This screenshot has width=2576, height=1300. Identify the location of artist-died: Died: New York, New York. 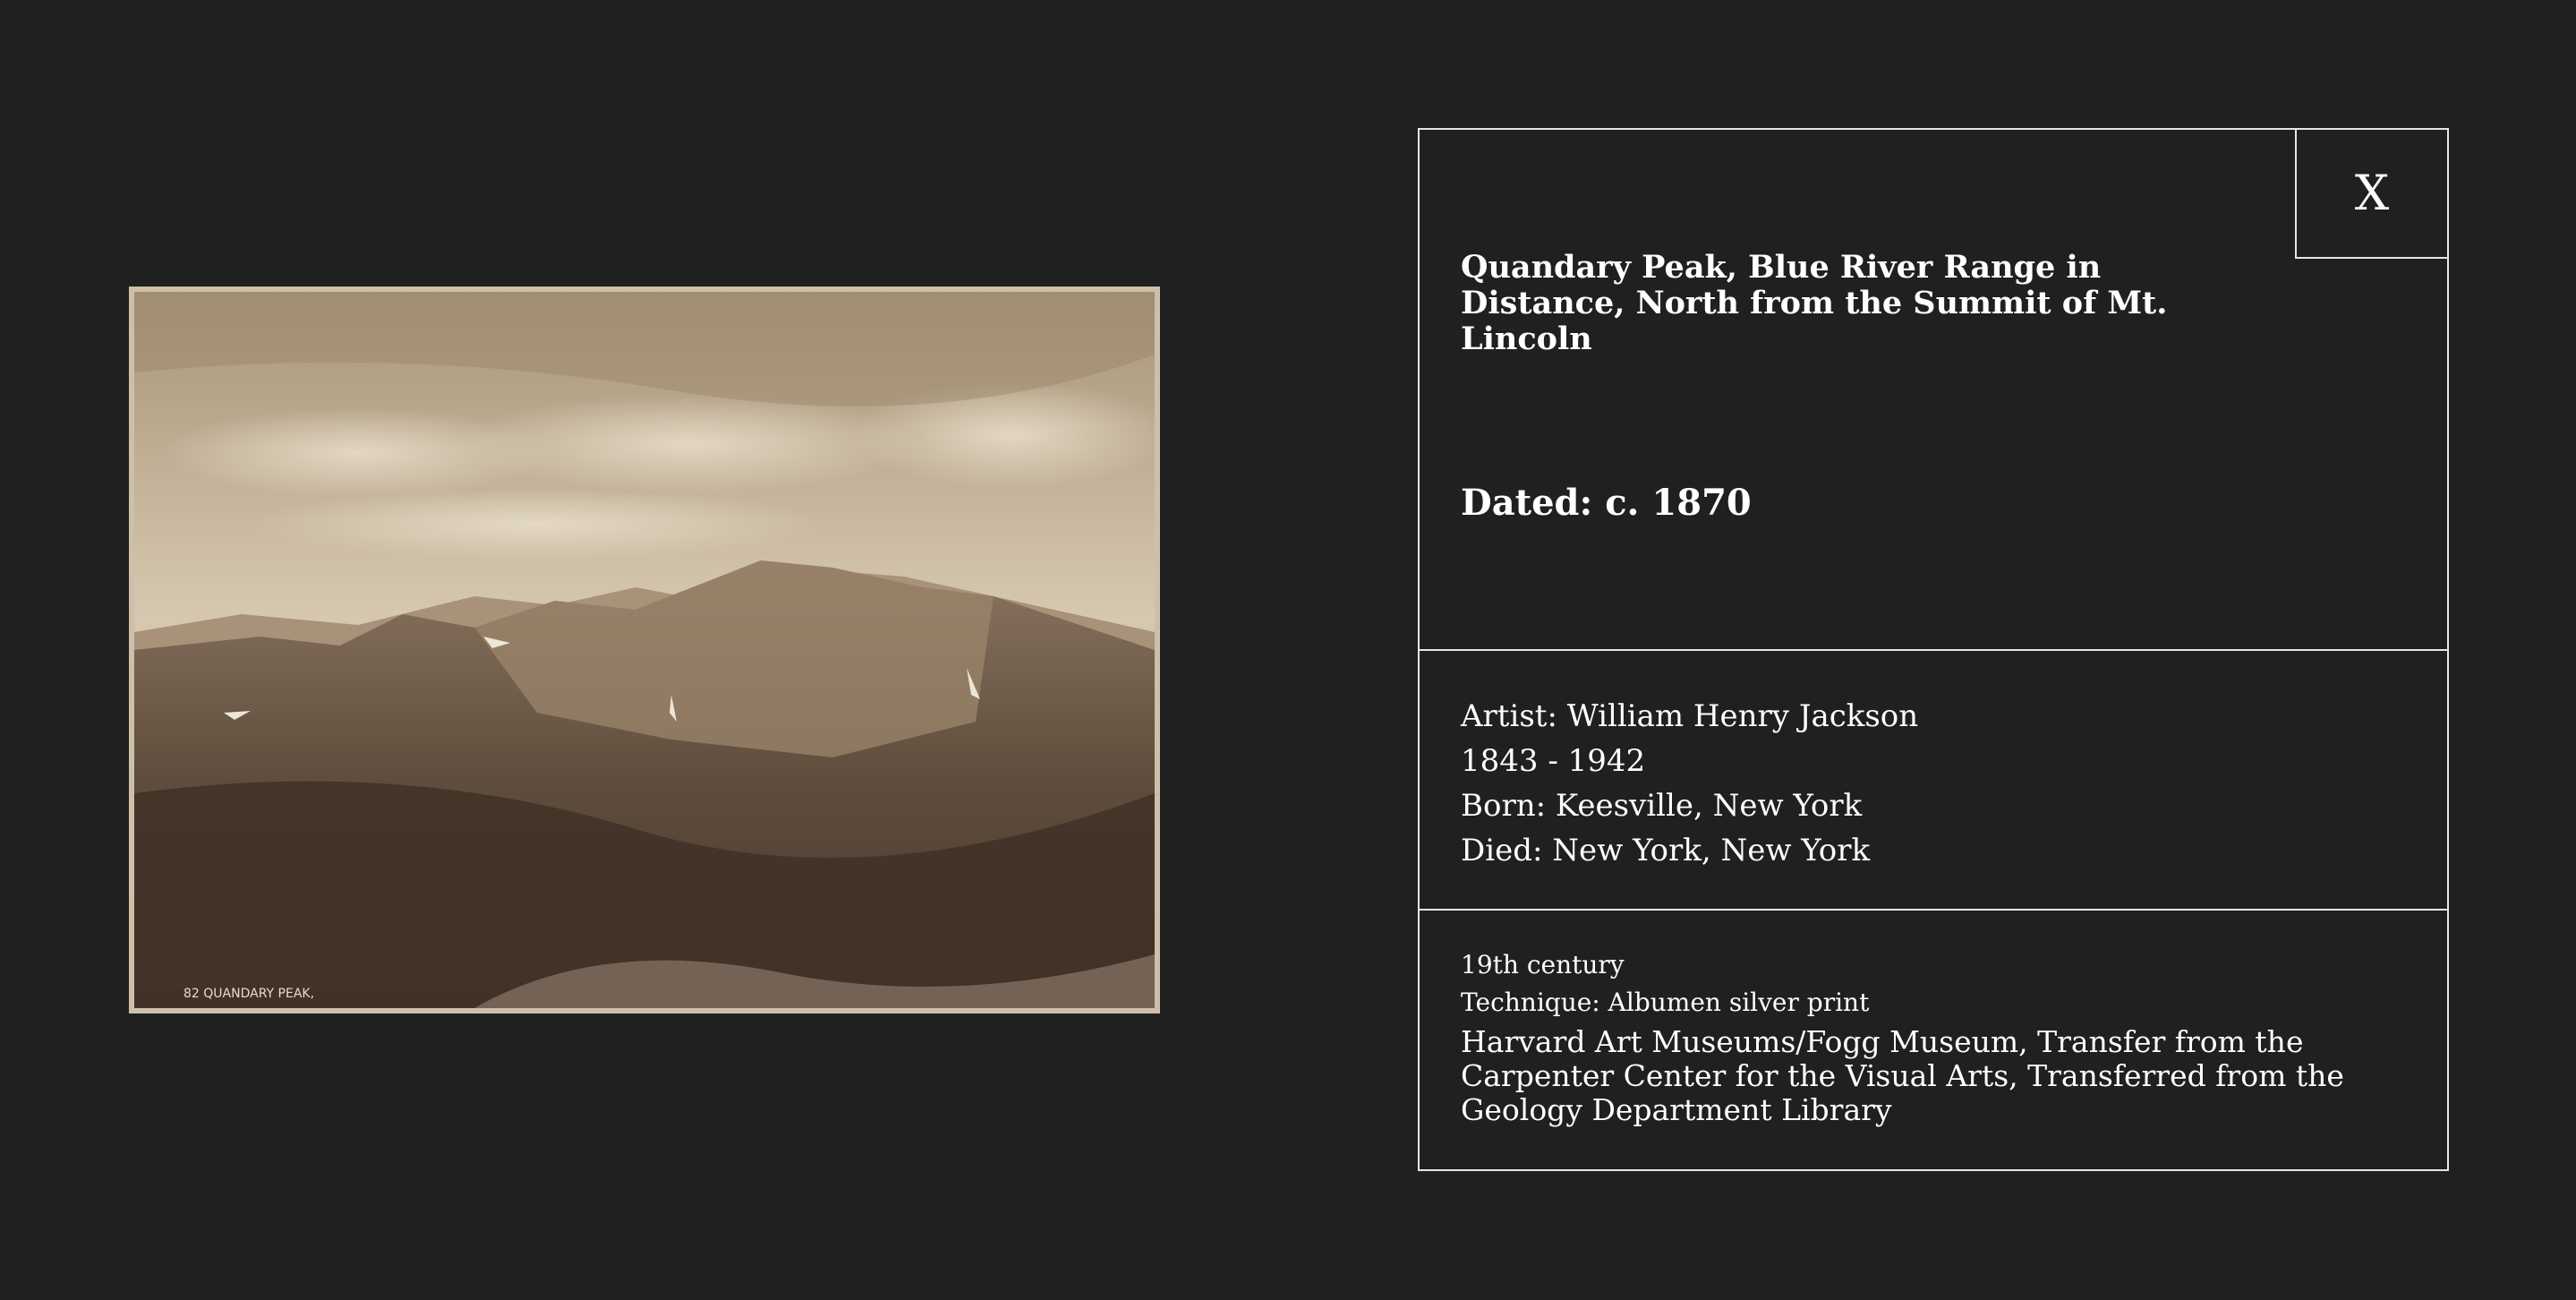
(1666, 850).